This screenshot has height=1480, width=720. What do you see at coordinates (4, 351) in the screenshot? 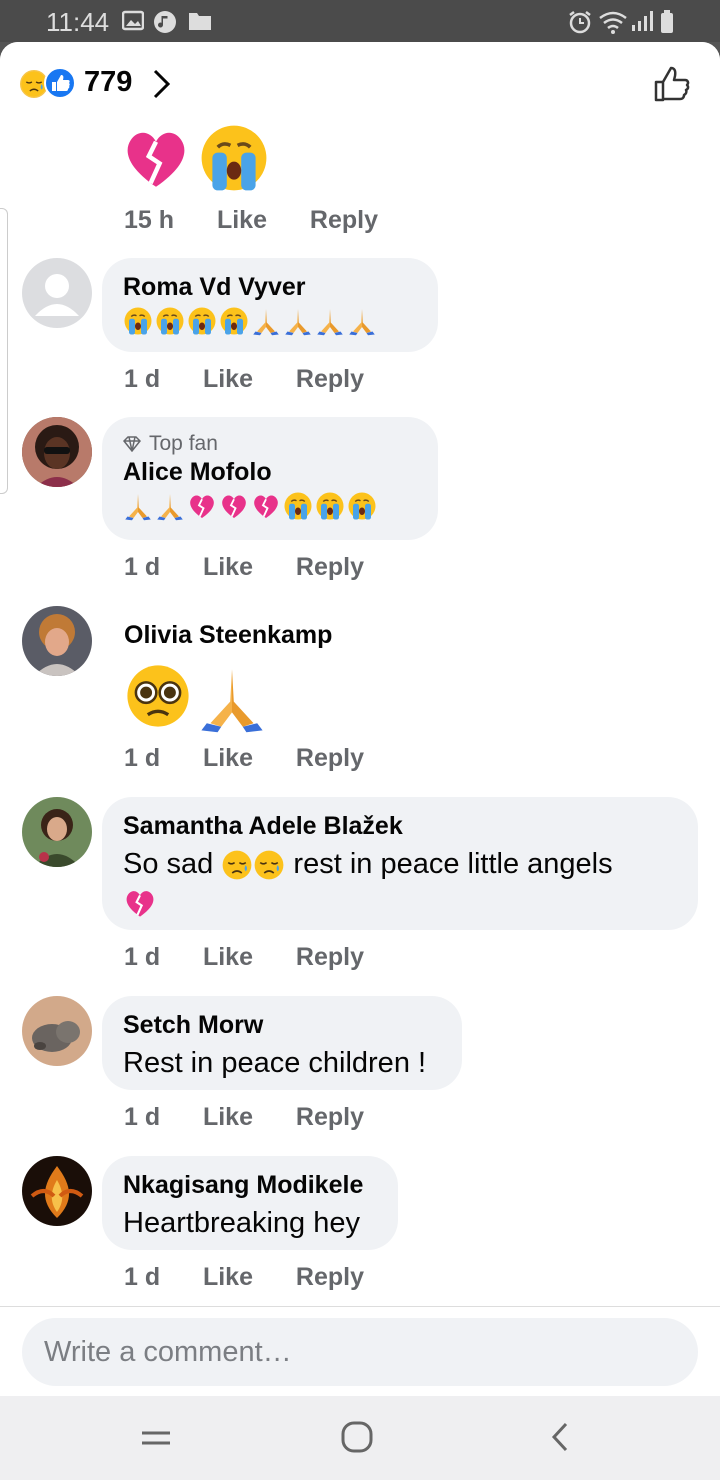
I see `scrollbar` at bounding box center [4, 351].